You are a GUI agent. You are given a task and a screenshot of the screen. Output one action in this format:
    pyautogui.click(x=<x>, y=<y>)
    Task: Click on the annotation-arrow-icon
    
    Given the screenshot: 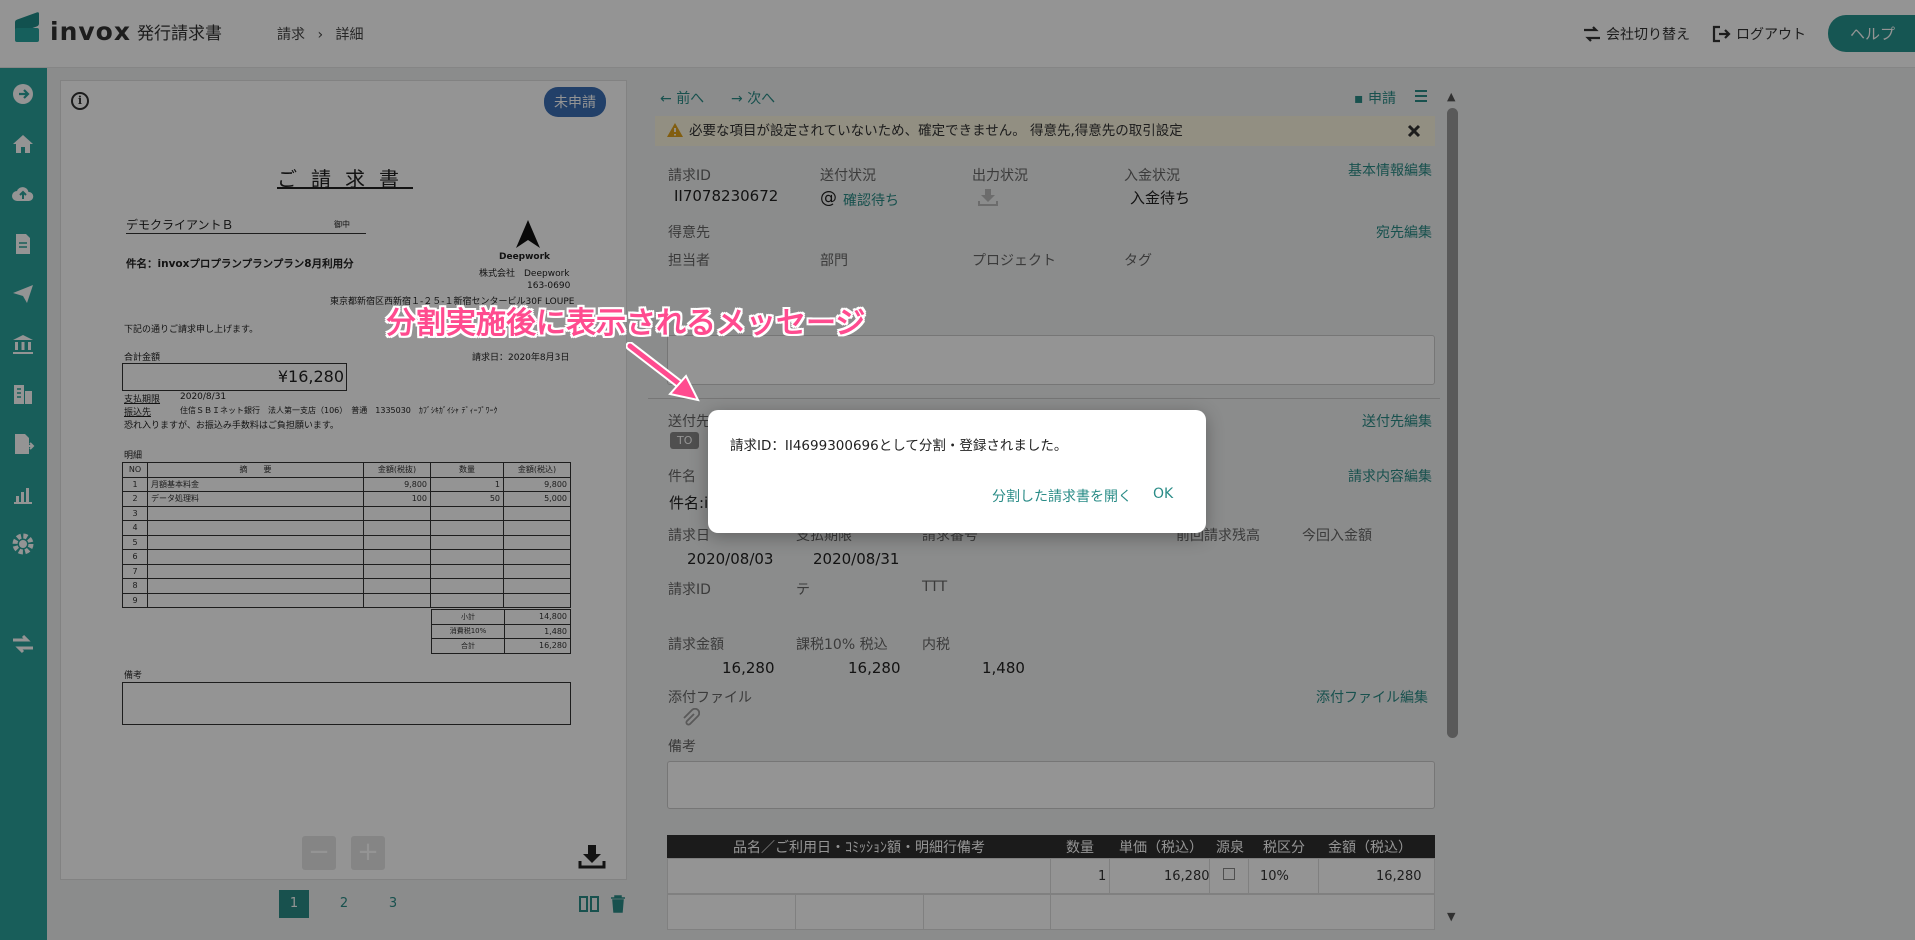 What is the action you would take?
    pyautogui.click(x=663, y=372)
    